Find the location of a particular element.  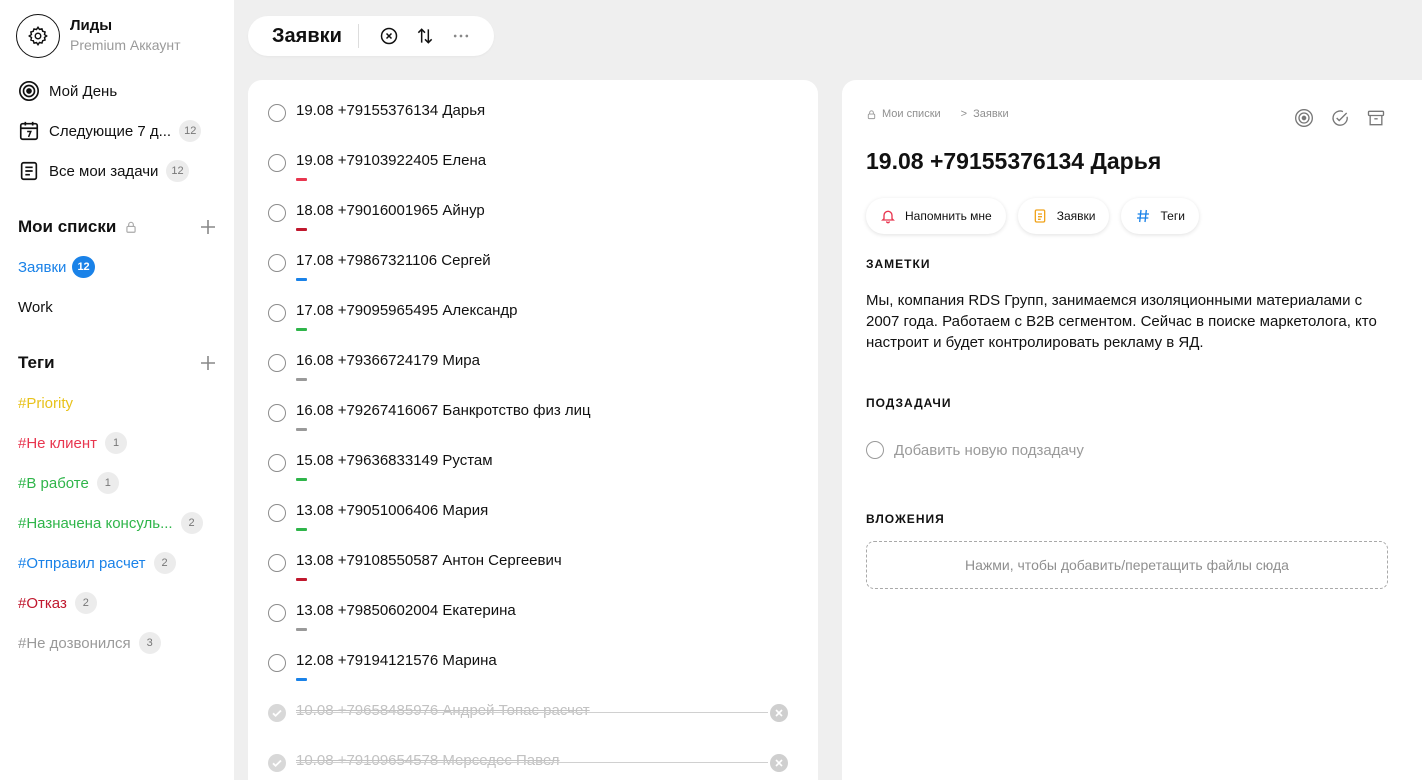

archive-icon is located at coordinates (1376, 118).